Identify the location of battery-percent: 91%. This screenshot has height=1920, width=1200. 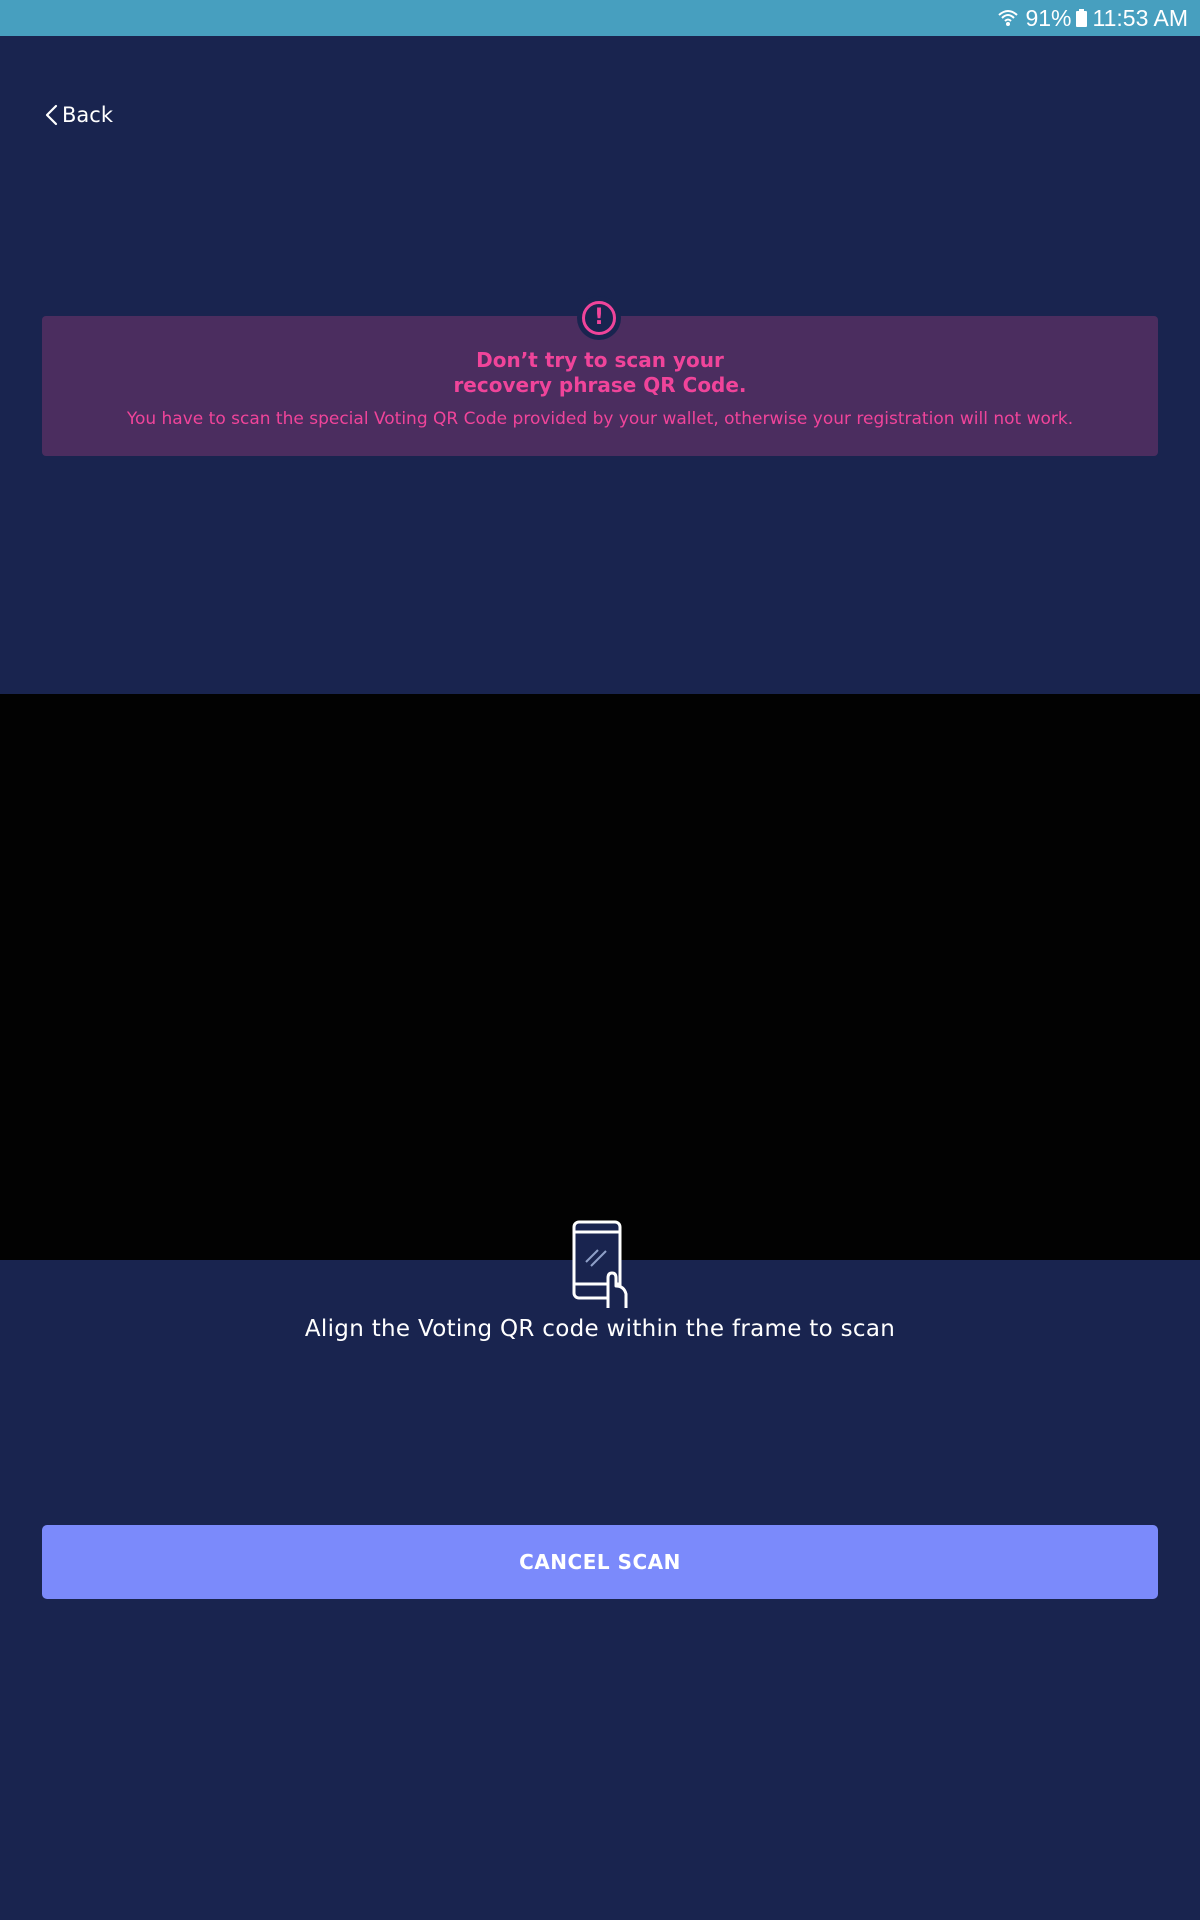
(1048, 17).